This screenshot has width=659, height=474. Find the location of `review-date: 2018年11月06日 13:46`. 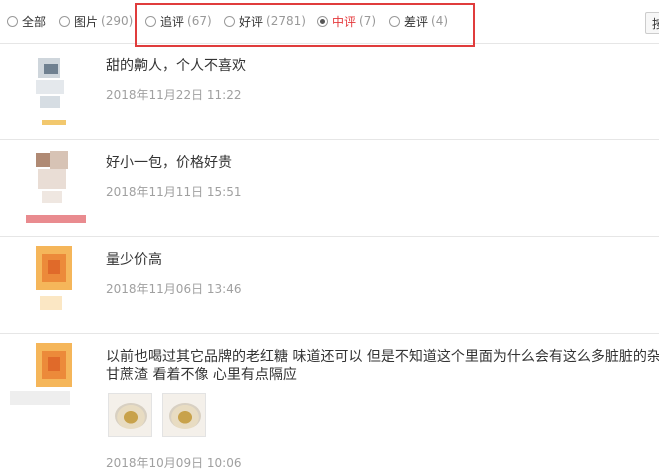

review-date: 2018年11月06日 13:46 is located at coordinates (174, 289).